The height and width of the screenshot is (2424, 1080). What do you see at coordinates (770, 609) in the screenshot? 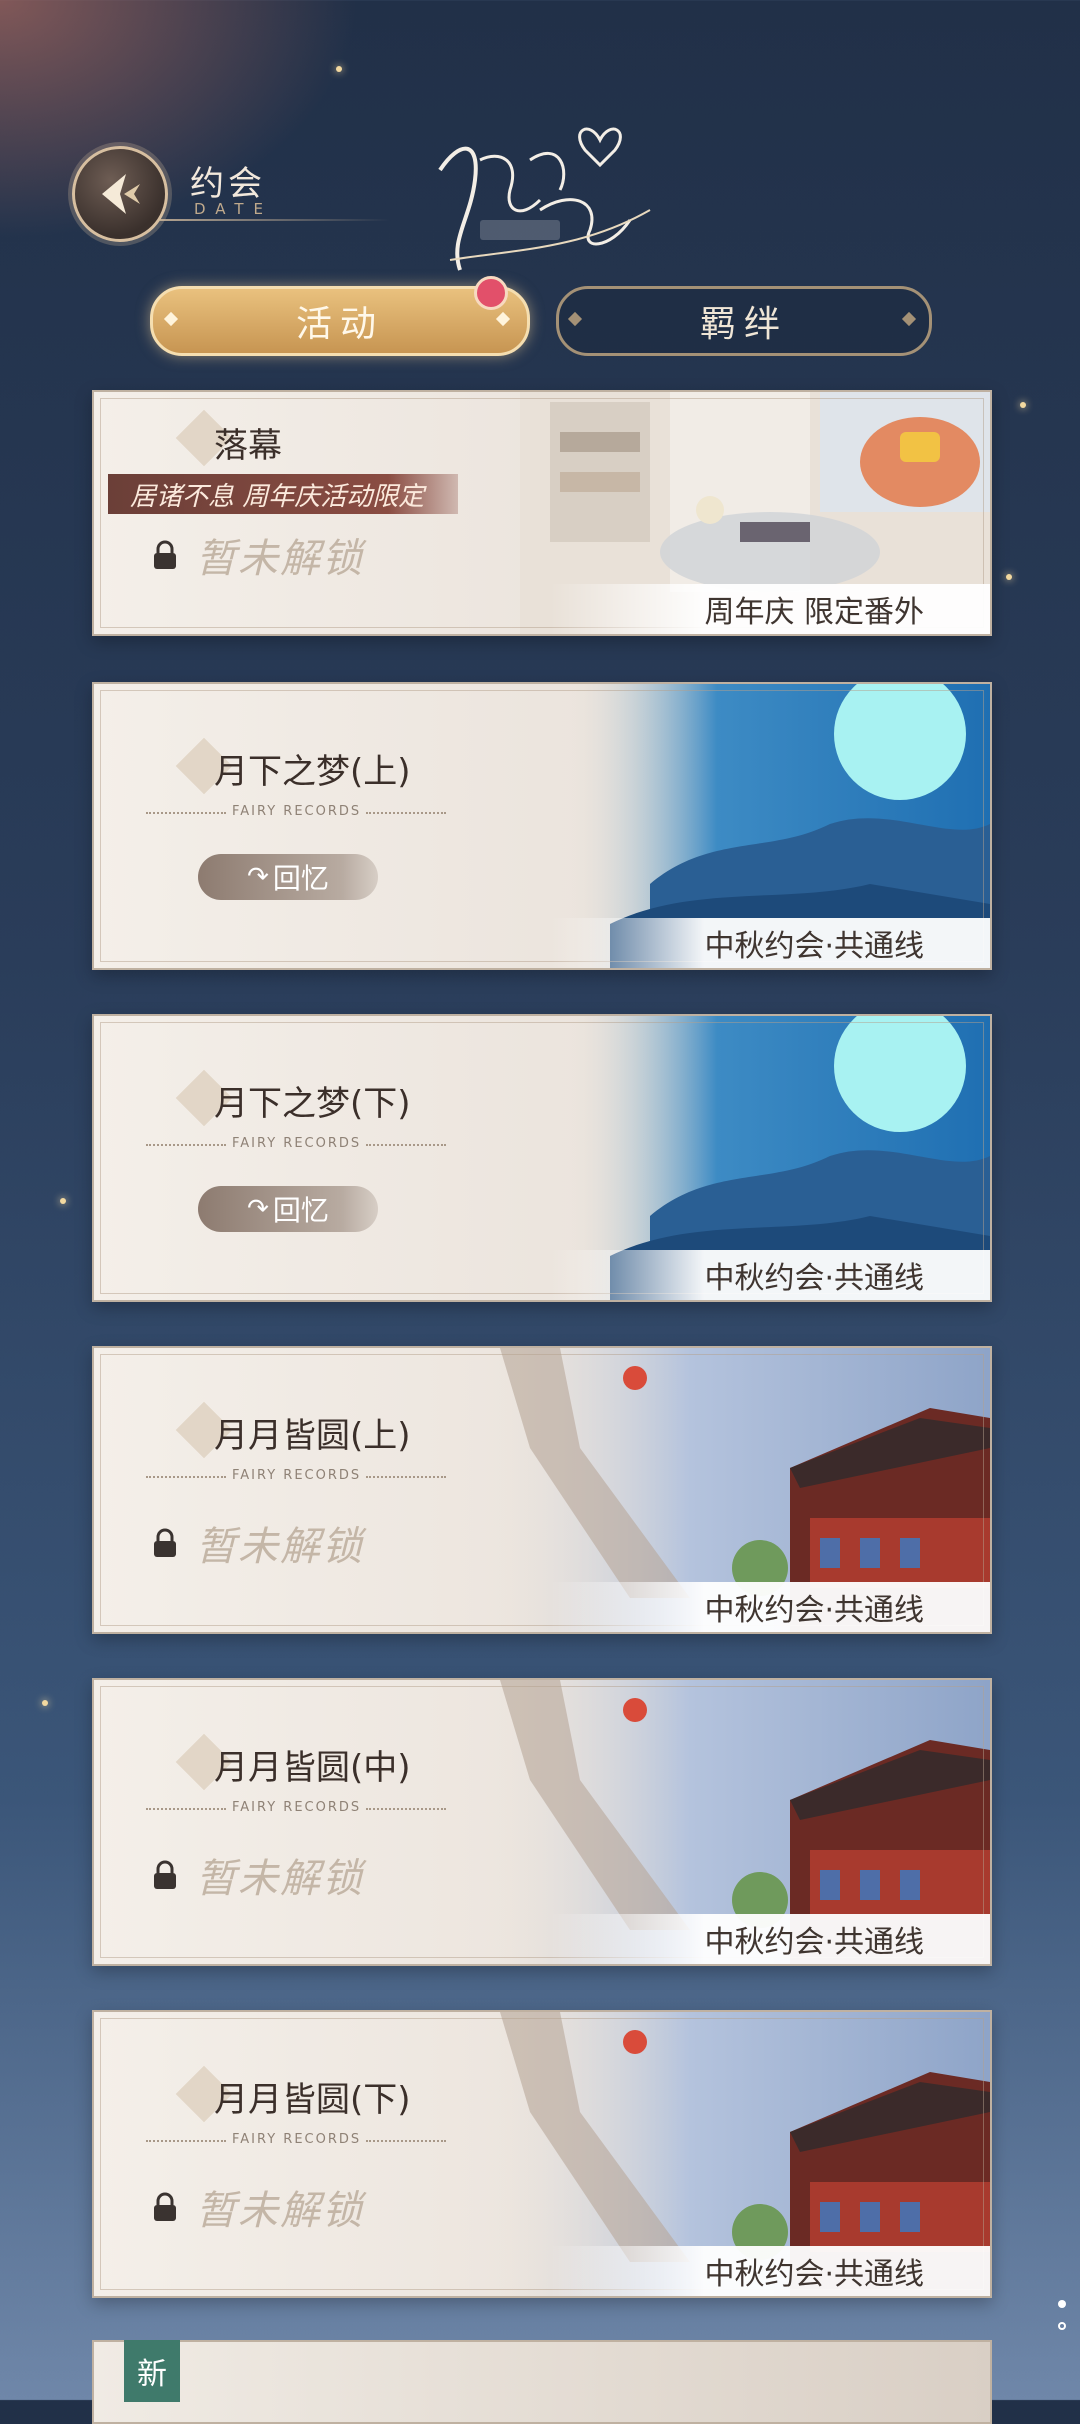
I see `card-tag: 周年庆 限定番外` at bounding box center [770, 609].